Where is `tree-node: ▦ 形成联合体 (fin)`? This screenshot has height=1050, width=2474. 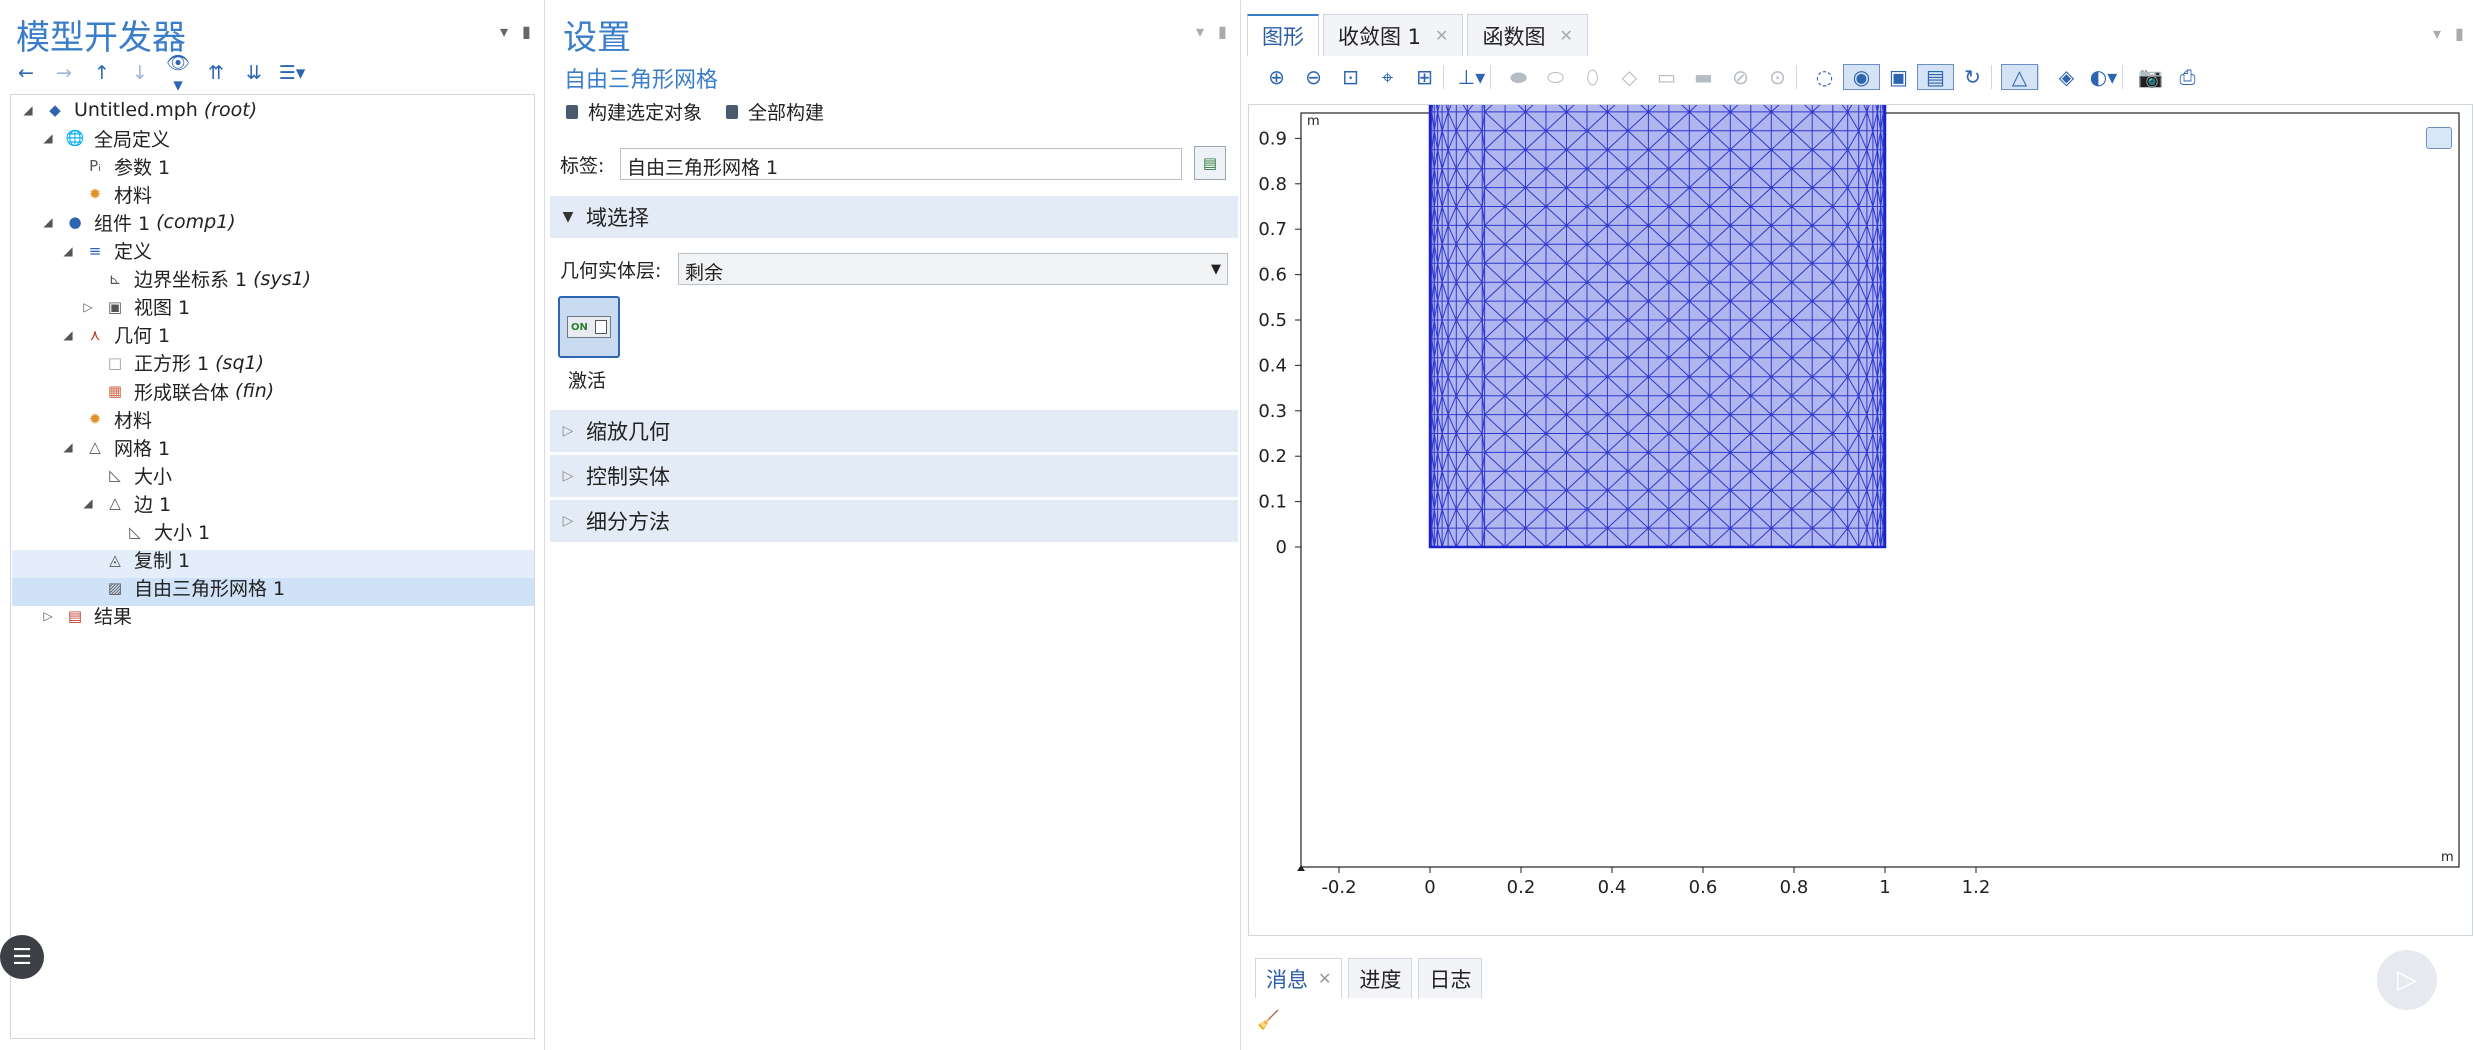
tree-node: ▦ 形成联合体 (fin) is located at coordinates (177, 391).